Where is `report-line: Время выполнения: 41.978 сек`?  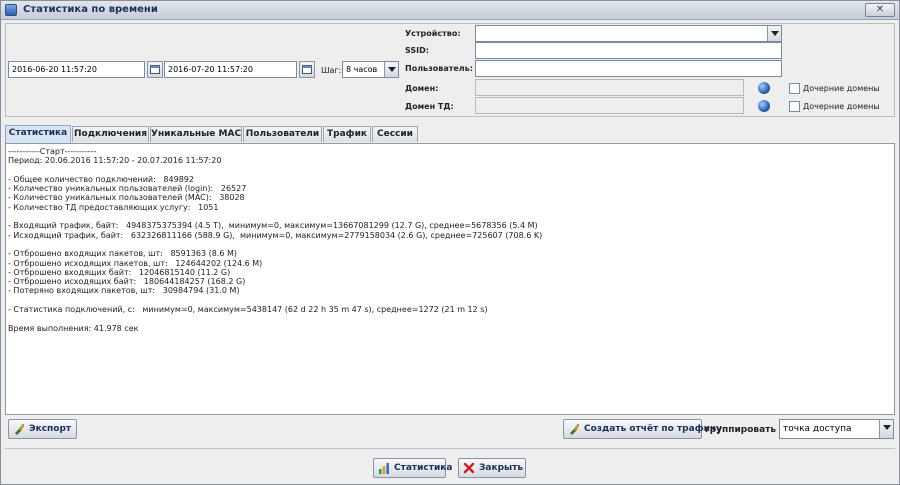 report-line: Время выполнения: 41.978 сек is located at coordinates (73, 328).